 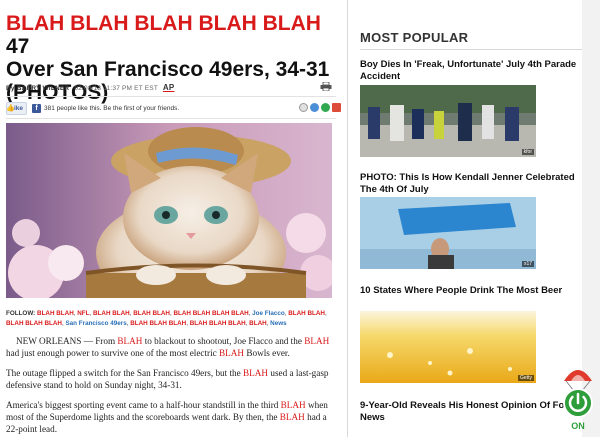 I want to click on byline-date: 02/03/13 11:37 PM ET EST, so click(x=116, y=88).